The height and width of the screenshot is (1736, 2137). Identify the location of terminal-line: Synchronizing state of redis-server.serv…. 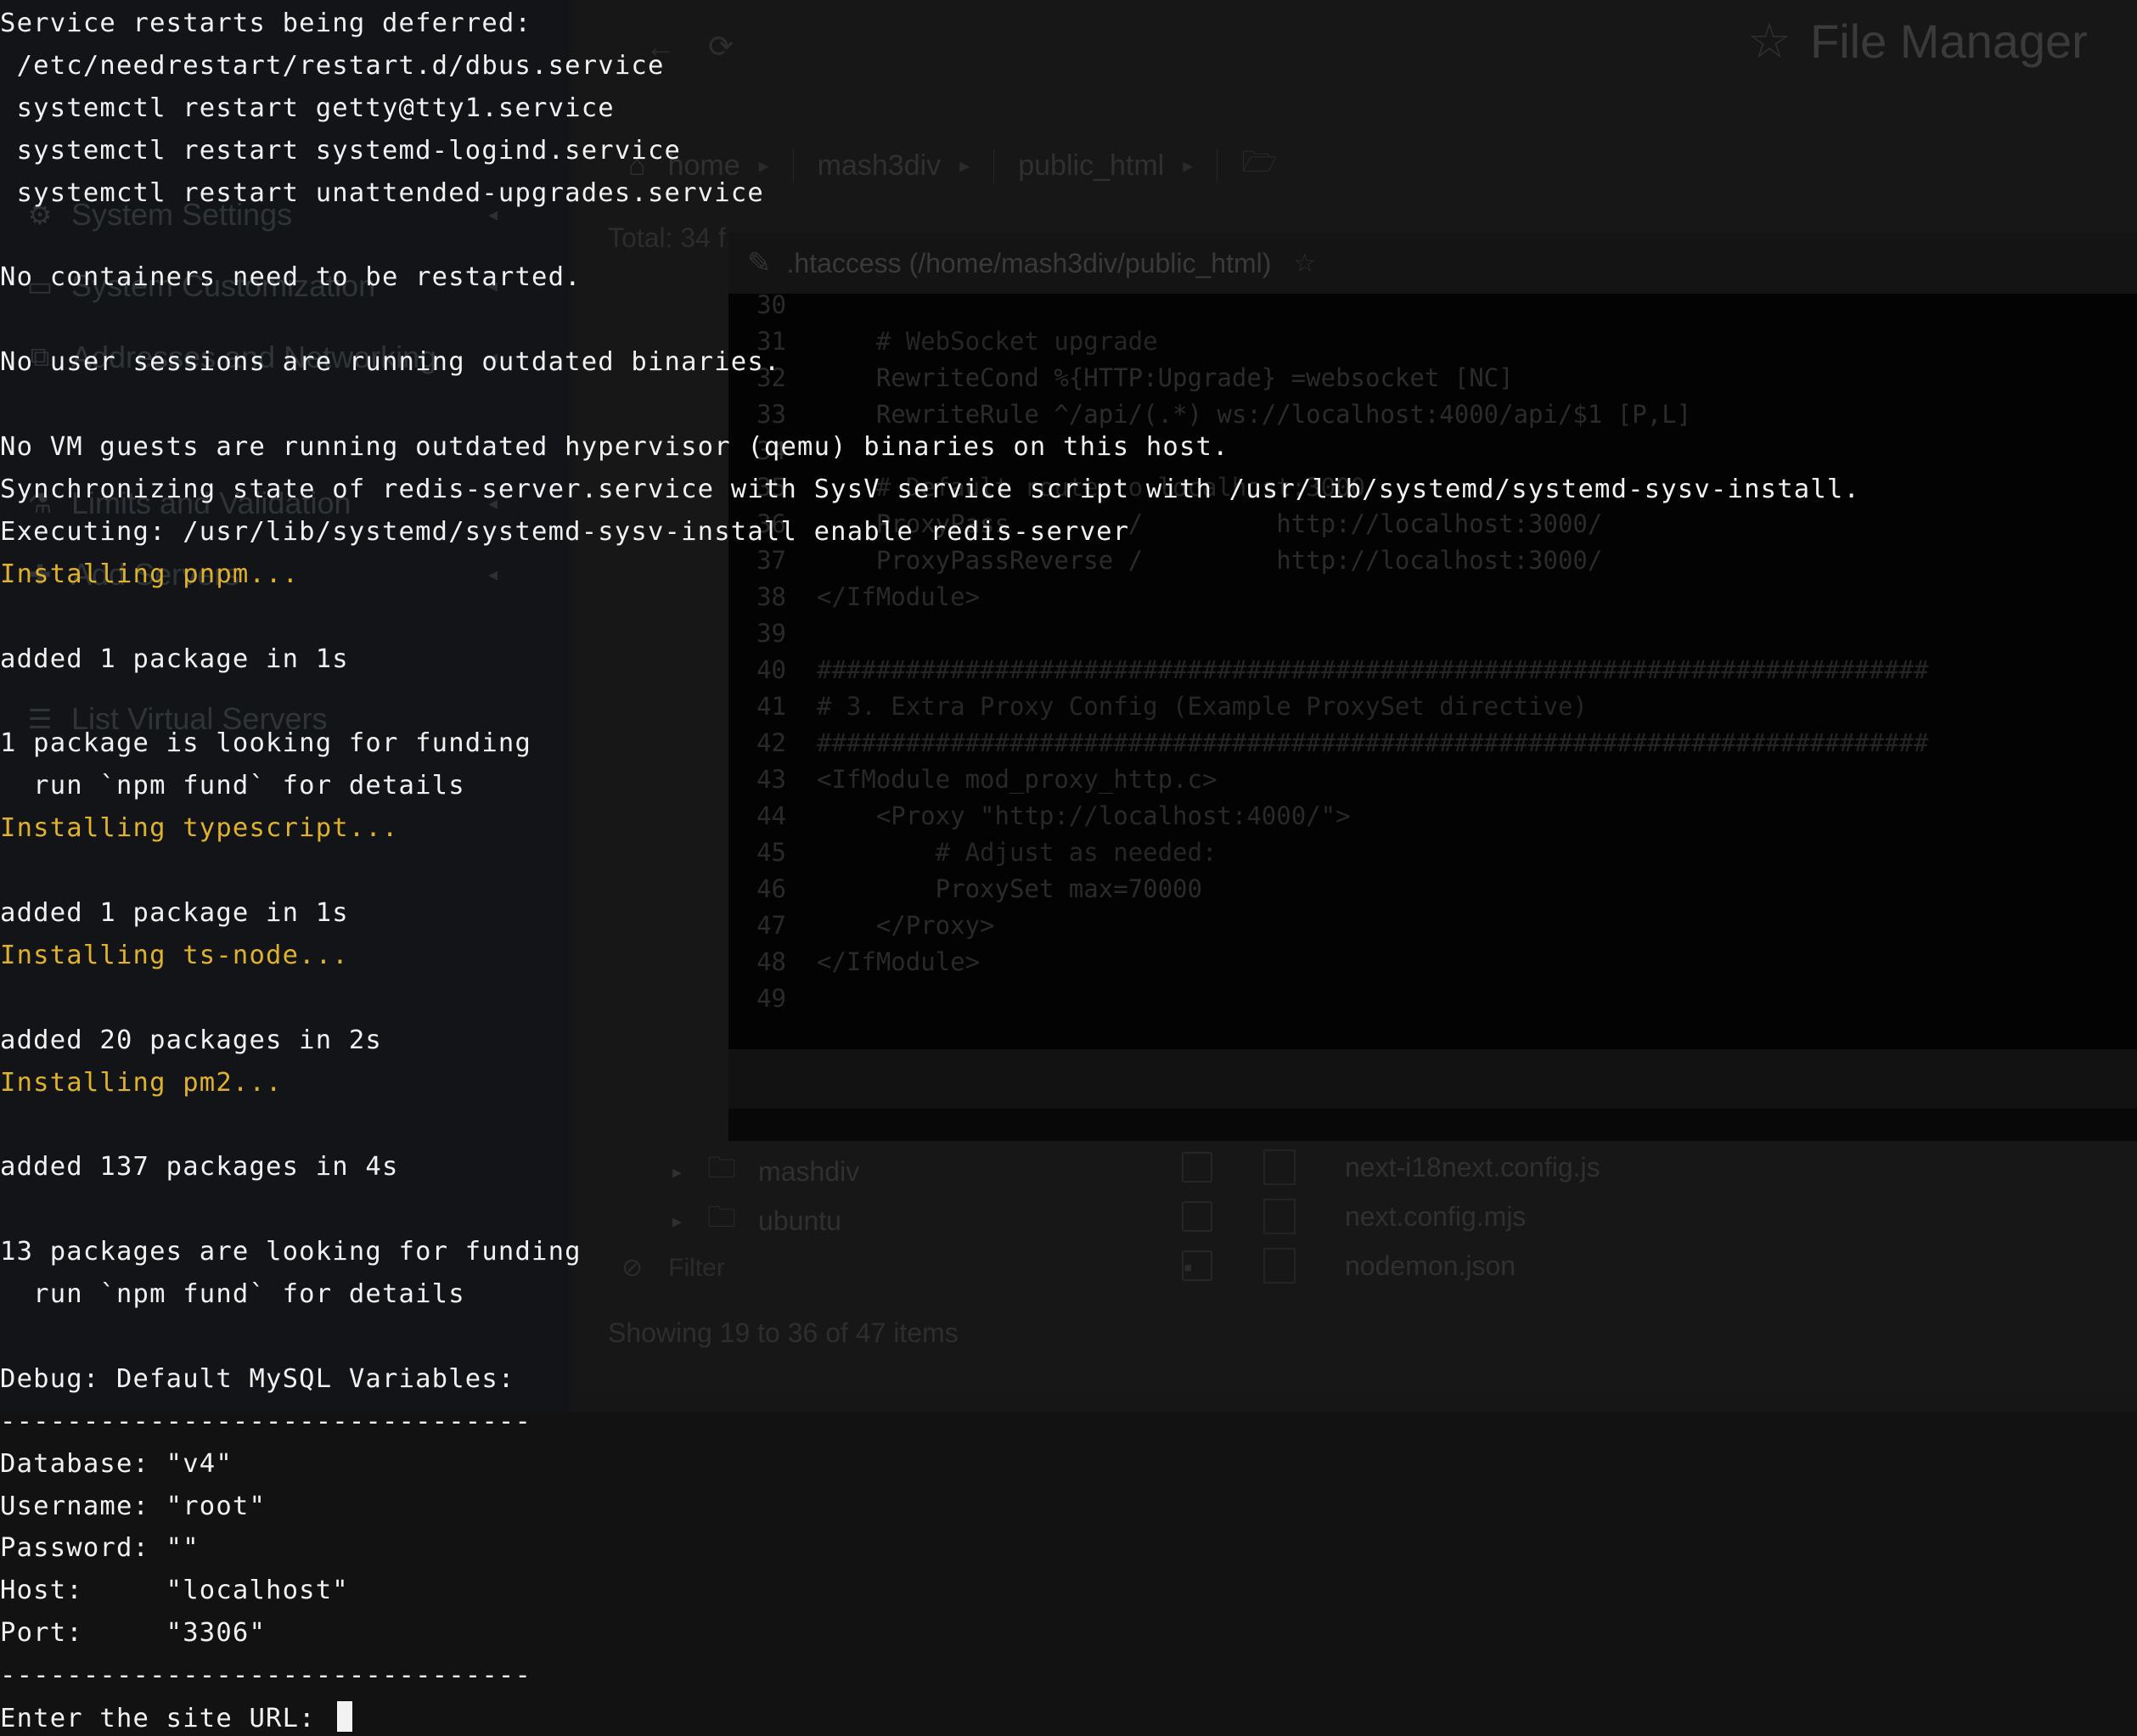
(931, 489).